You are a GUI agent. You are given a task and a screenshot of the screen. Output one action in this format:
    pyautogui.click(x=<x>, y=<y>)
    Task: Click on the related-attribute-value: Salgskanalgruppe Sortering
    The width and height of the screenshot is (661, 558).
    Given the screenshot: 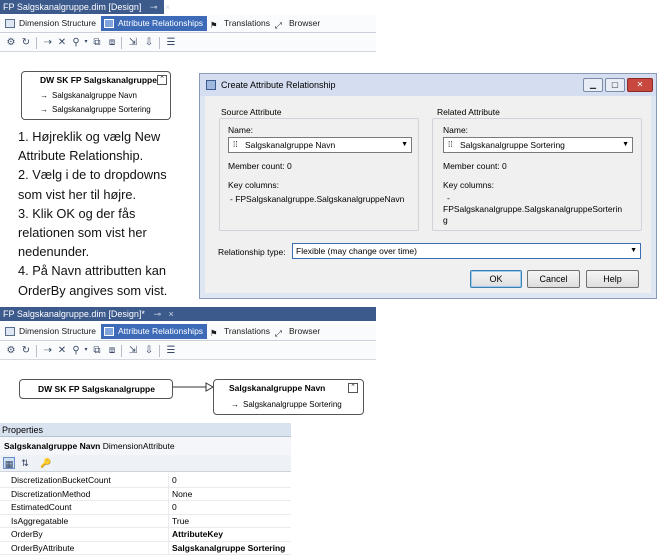 What is the action you would take?
    pyautogui.click(x=512, y=145)
    